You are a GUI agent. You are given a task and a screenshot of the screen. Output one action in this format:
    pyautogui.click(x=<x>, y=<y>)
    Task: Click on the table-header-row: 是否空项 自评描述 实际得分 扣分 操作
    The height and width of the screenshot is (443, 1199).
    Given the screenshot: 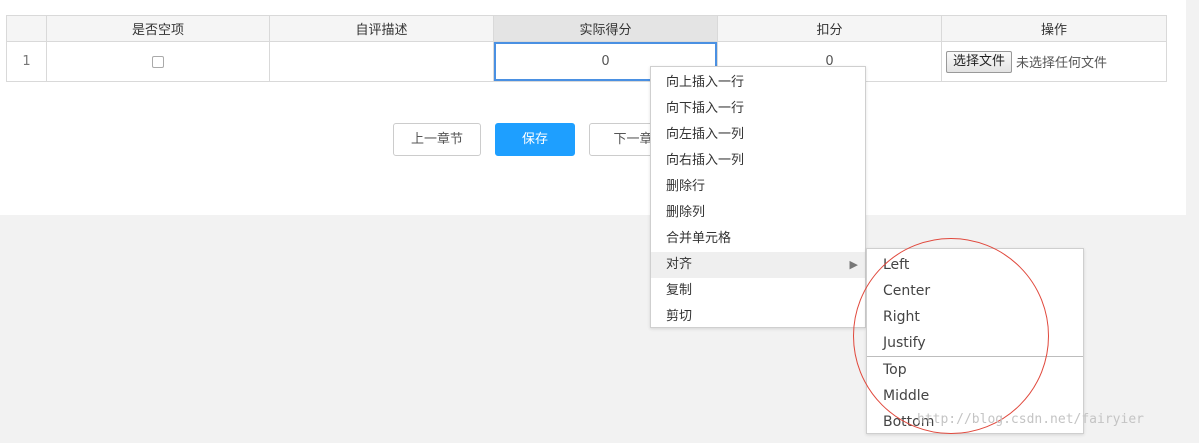 What is the action you would take?
    pyautogui.click(x=586, y=28)
    